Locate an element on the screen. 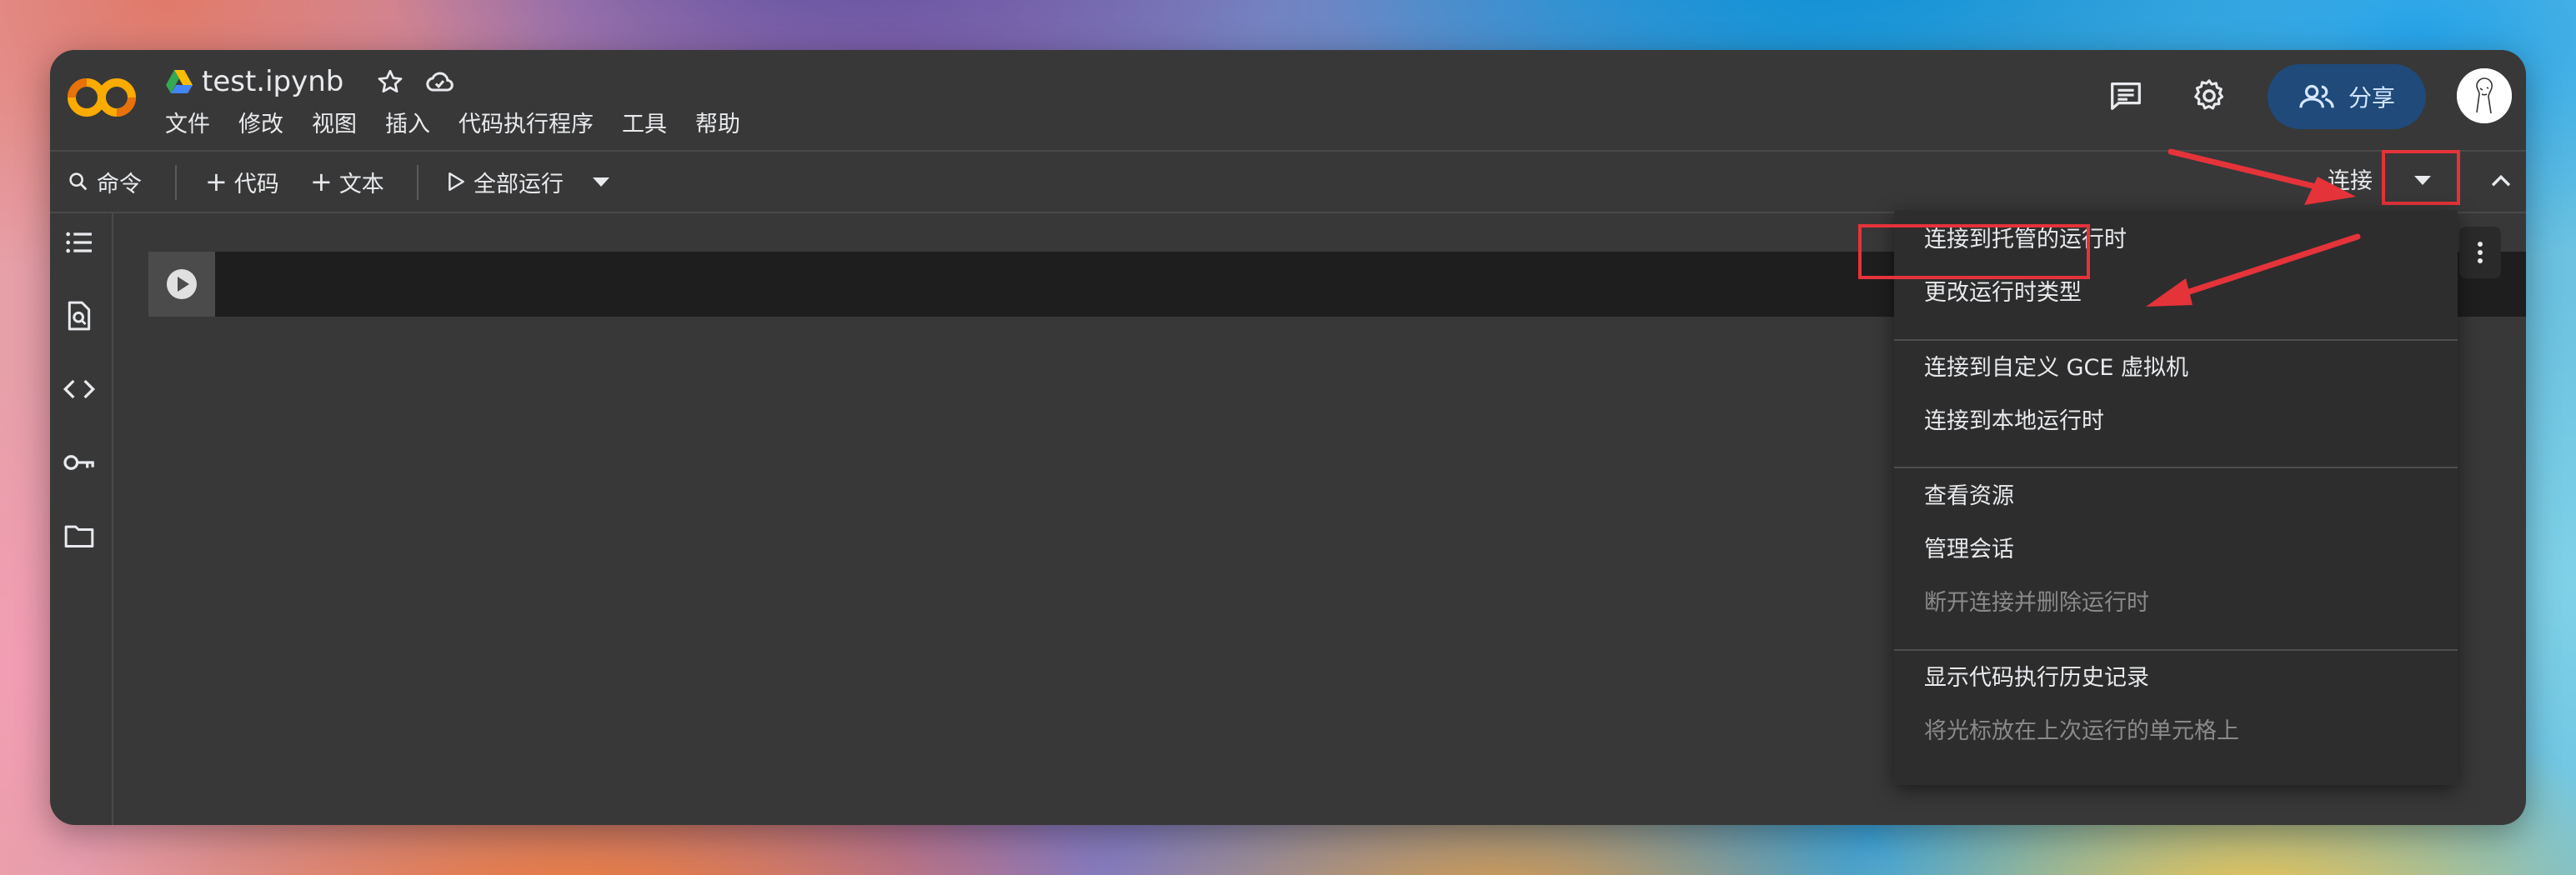  menu-view: 视图 is located at coordinates (341, 125).